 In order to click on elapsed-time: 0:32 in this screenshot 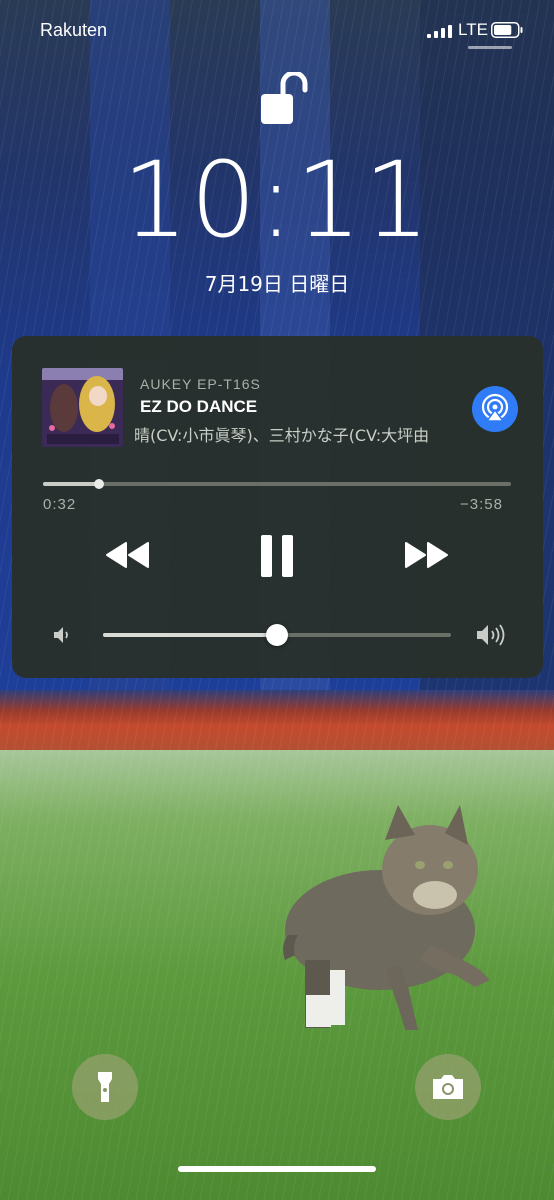, I will do `click(60, 504)`.